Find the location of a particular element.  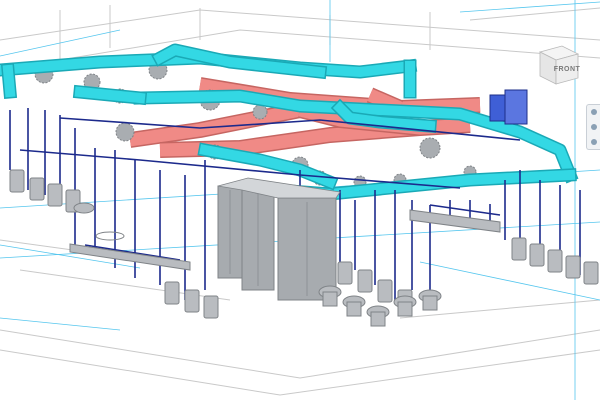

navigation-bar is located at coordinates (593, 127).